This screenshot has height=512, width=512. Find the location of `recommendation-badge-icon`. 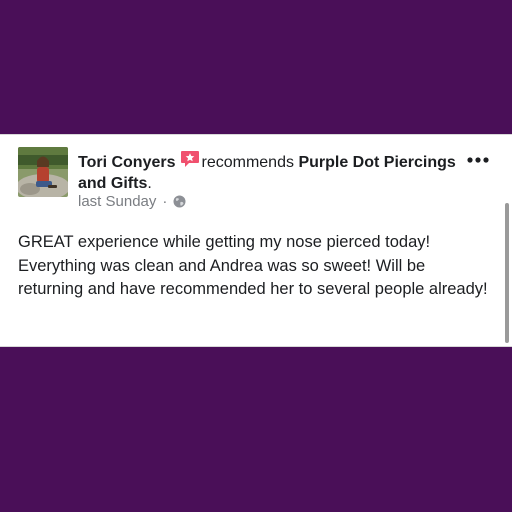

recommendation-badge-icon is located at coordinates (190, 159).